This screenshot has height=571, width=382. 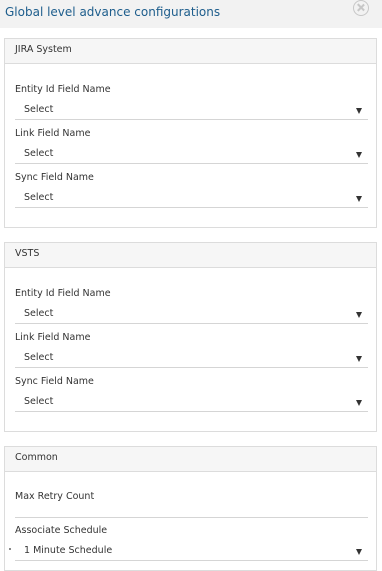 I want to click on panel-header: JIRA System, so click(x=190, y=51).